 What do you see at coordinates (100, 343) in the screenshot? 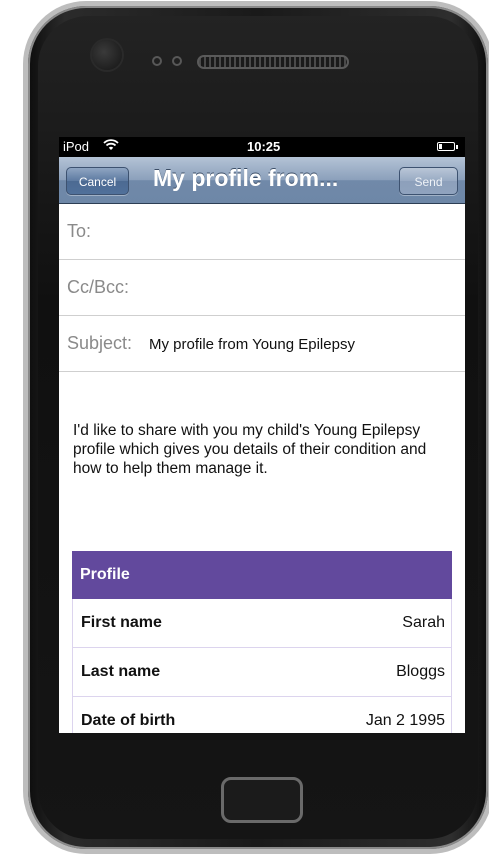
I see `subject-label: Subject:` at bounding box center [100, 343].